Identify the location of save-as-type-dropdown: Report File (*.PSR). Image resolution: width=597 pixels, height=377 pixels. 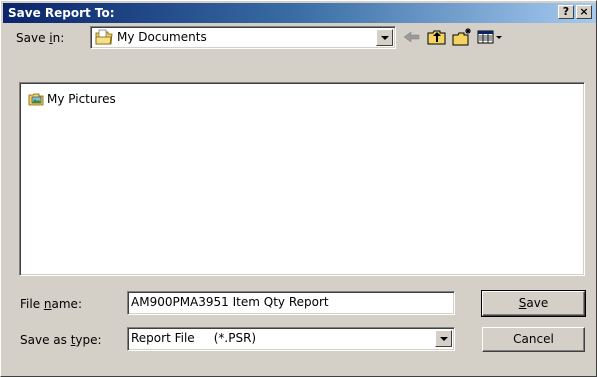
(291, 339).